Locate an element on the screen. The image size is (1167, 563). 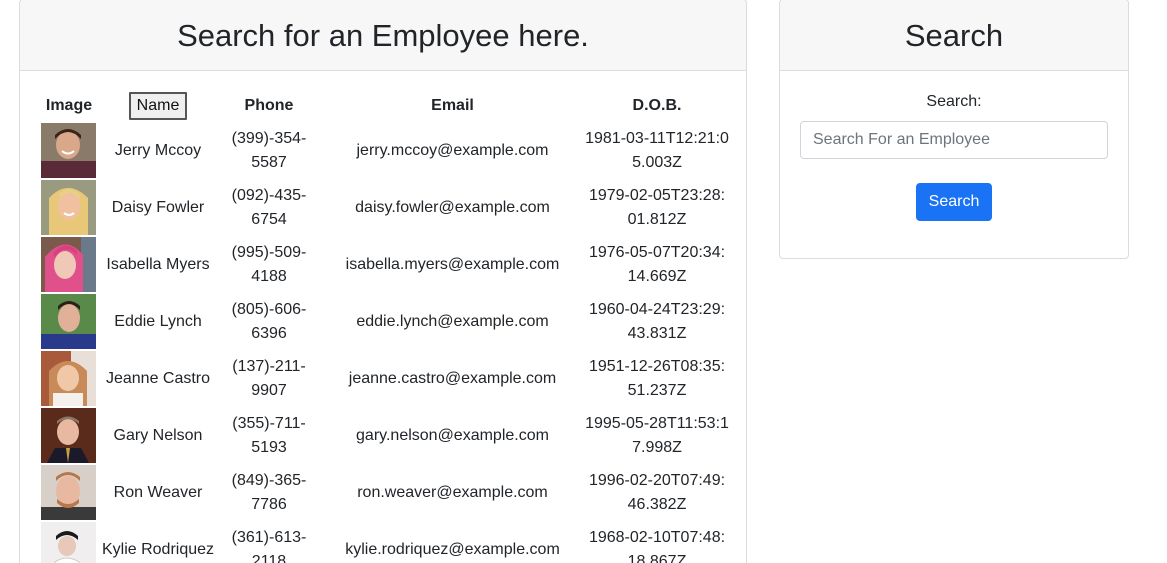
dob-cell: 1968-02-10T07:48:18.867Z is located at coordinates (657, 545).